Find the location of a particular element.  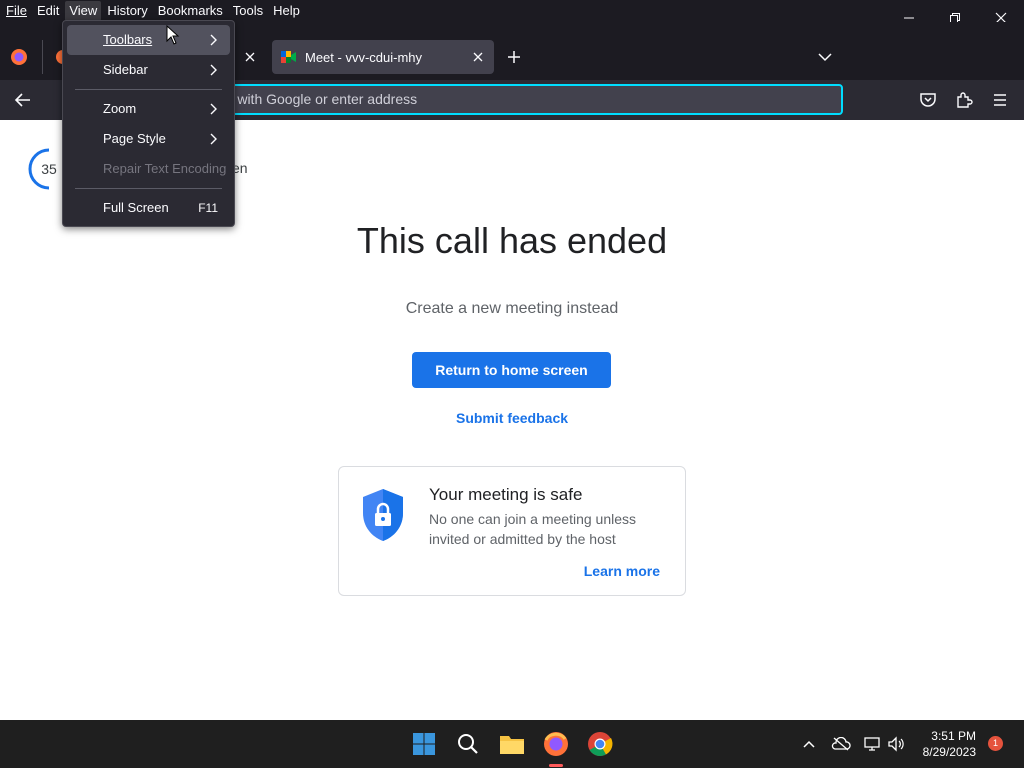

learn-more-link: Learn more is located at coordinates (622, 571).